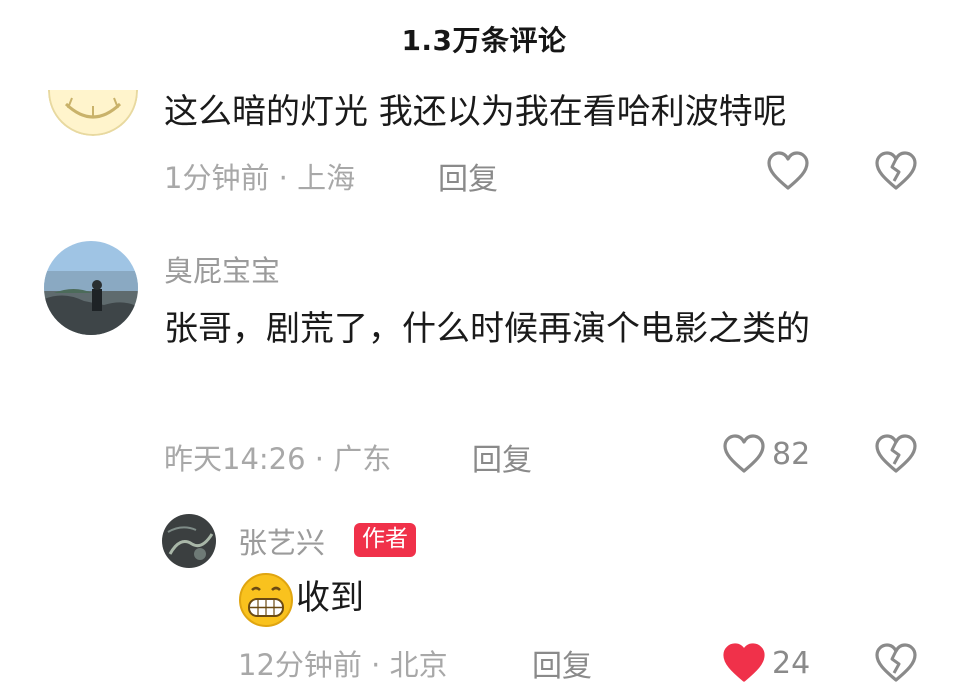  Describe the element at coordinates (791, 663) in the screenshot. I see `like-count: 24` at that location.